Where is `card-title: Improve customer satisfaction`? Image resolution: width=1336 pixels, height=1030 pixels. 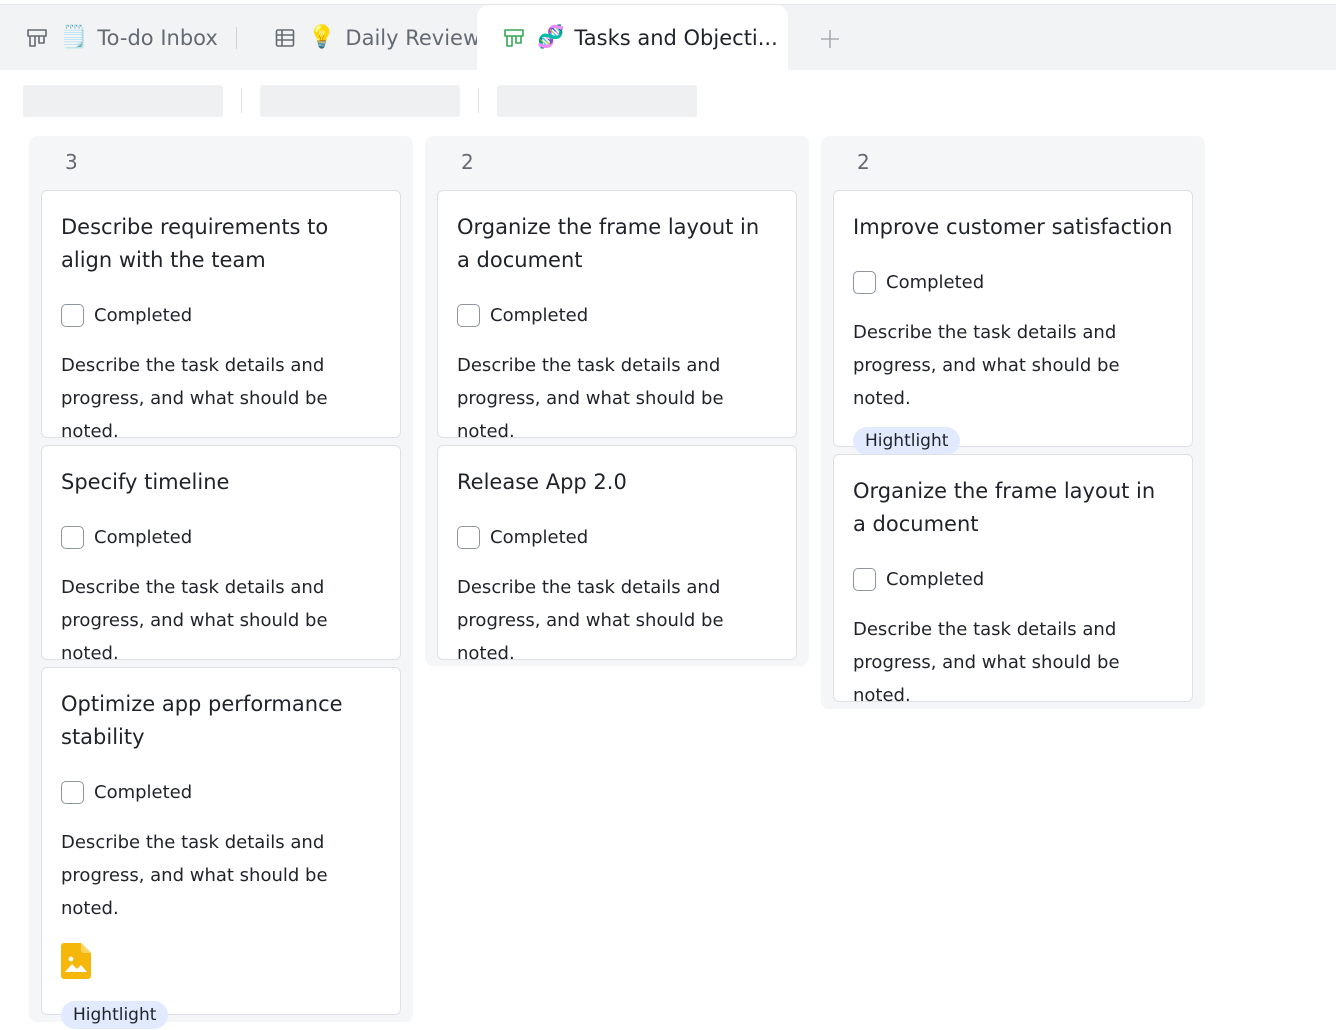
card-title: Improve customer satisfaction is located at coordinates (1013, 227).